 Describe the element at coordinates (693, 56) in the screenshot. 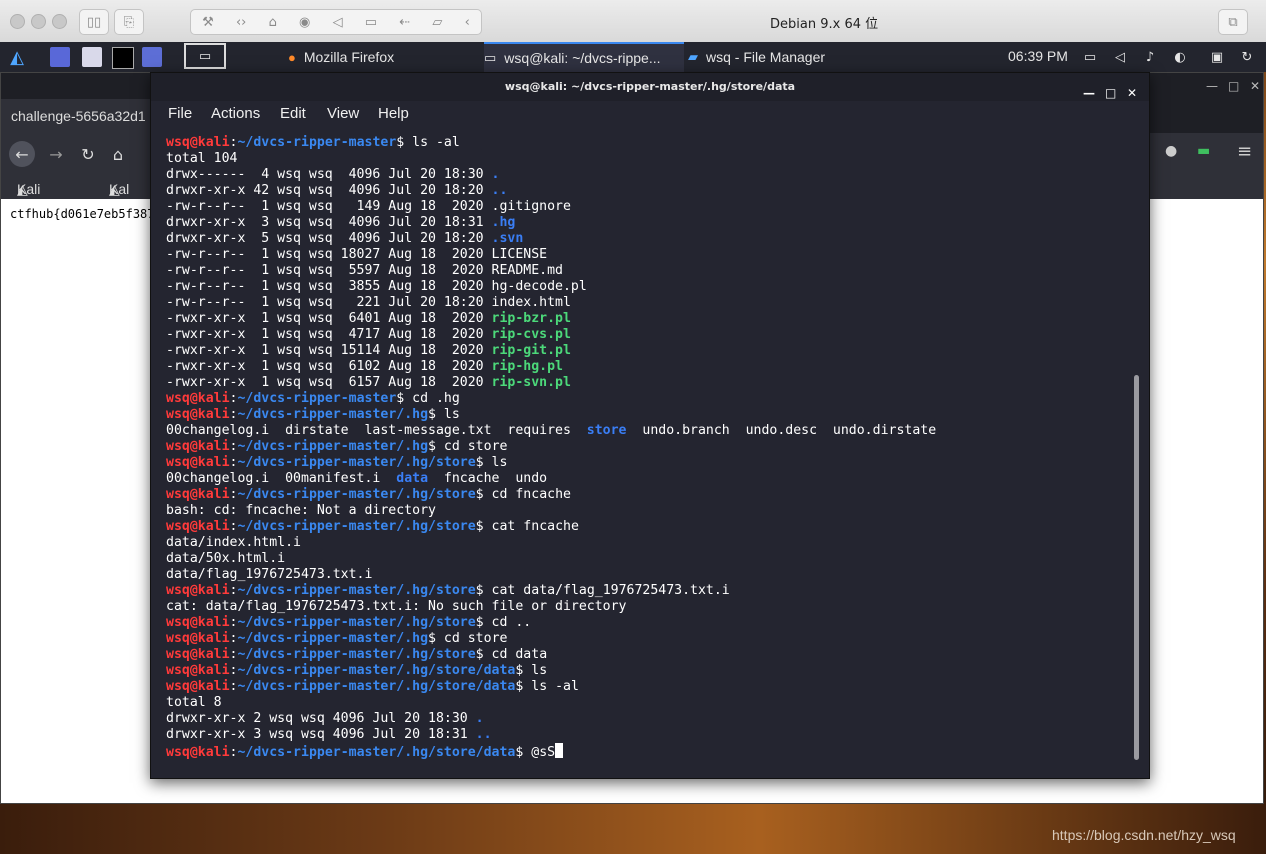

I see `folder-icon: ▰` at that location.